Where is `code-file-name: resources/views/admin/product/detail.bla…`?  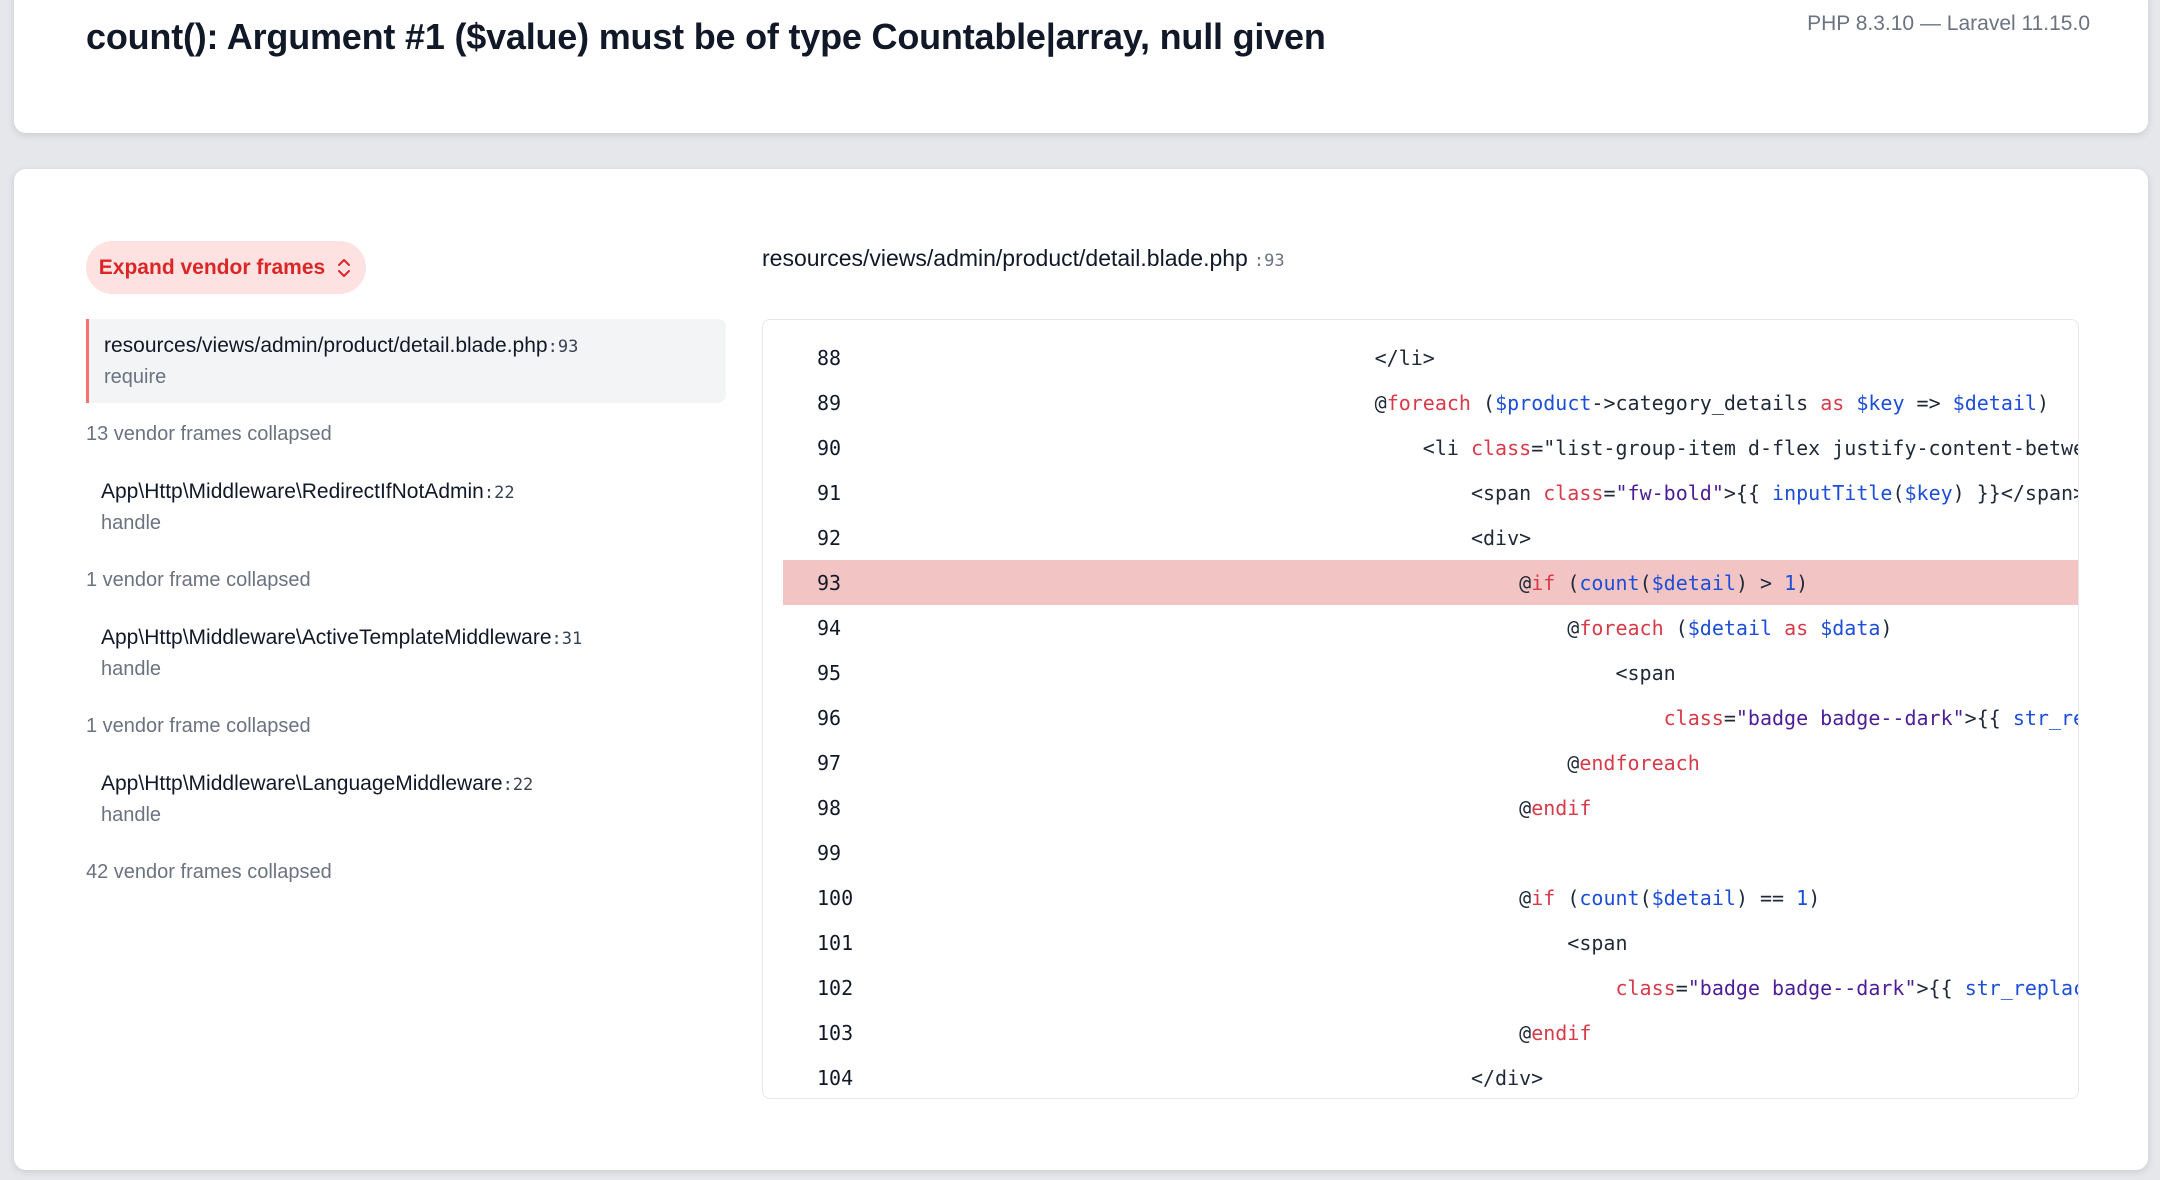
code-file-name: resources/views/admin/product/detail.bla… is located at coordinates (1005, 258).